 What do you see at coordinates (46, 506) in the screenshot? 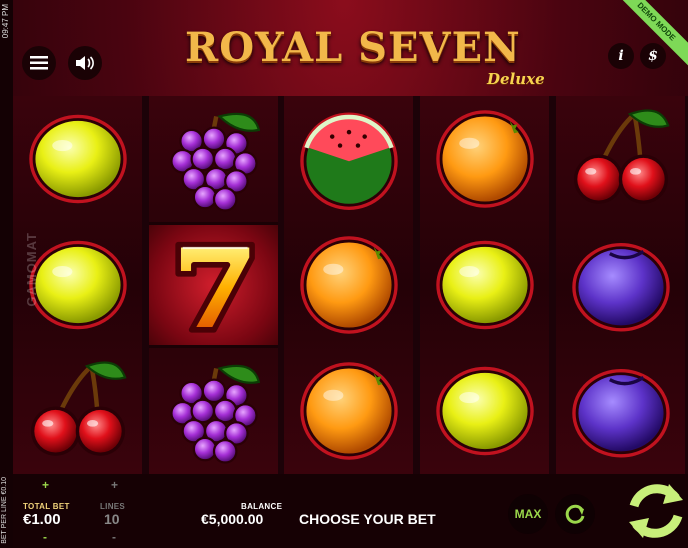
I see `total-bet-label: TOTAL BET` at bounding box center [46, 506].